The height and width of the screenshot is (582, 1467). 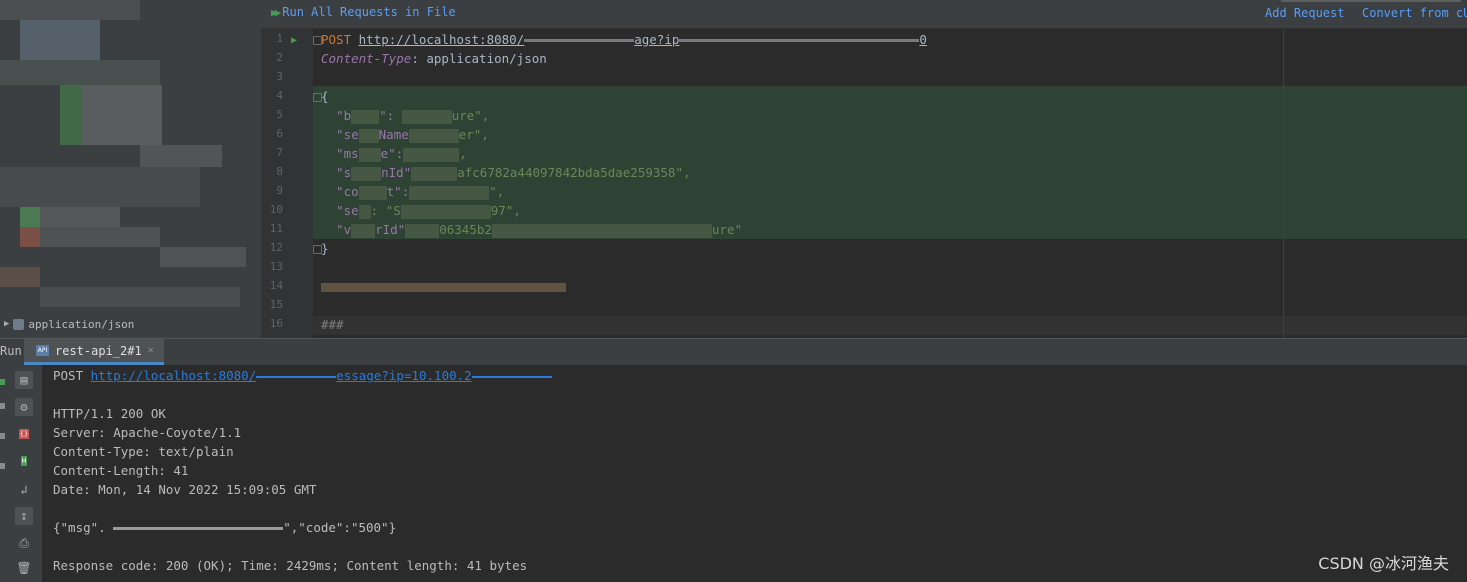 What do you see at coordinates (6, 324) in the screenshot?
I see `expand-arrow-icon: ▶` at bounding box center [6, 324].